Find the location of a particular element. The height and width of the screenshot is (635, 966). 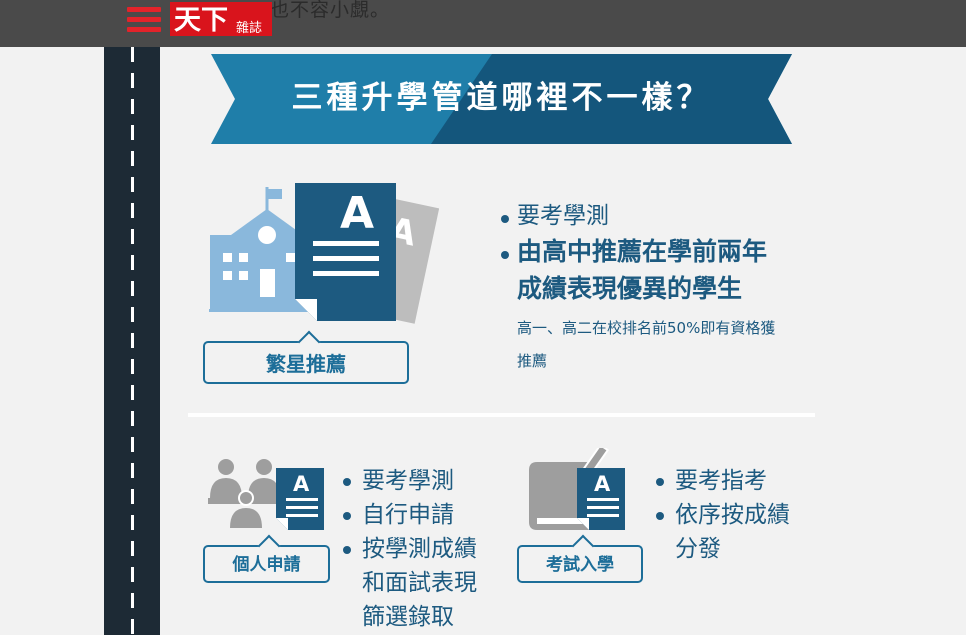

school-document-illustration: A A is located at coordinates (324, 253).